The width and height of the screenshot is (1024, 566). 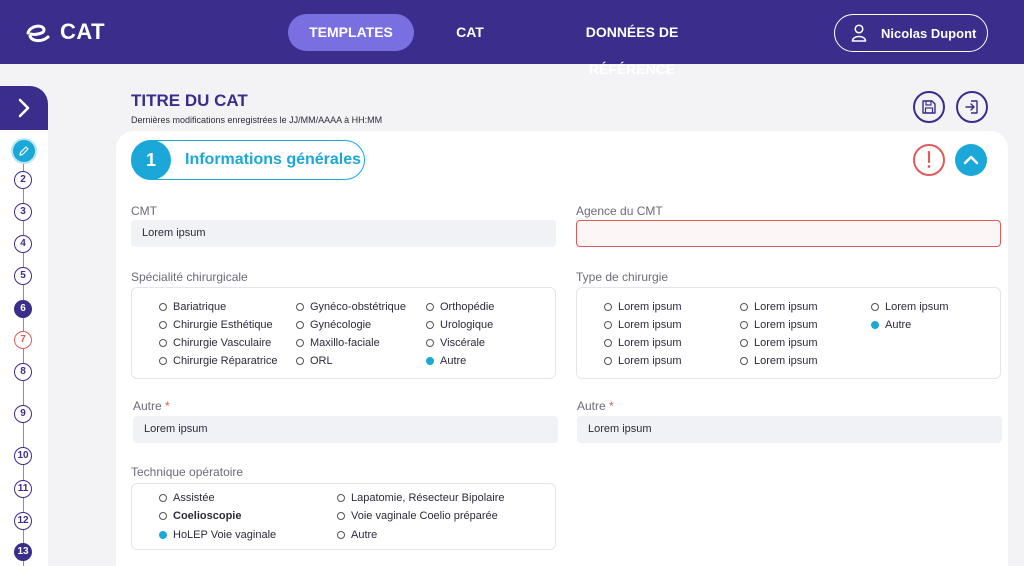 What do you see at coordinates (222, 343) in the screenshot?
I see `radio-label: Chirurgie Vasculaire` at bounding box center [222, 343].